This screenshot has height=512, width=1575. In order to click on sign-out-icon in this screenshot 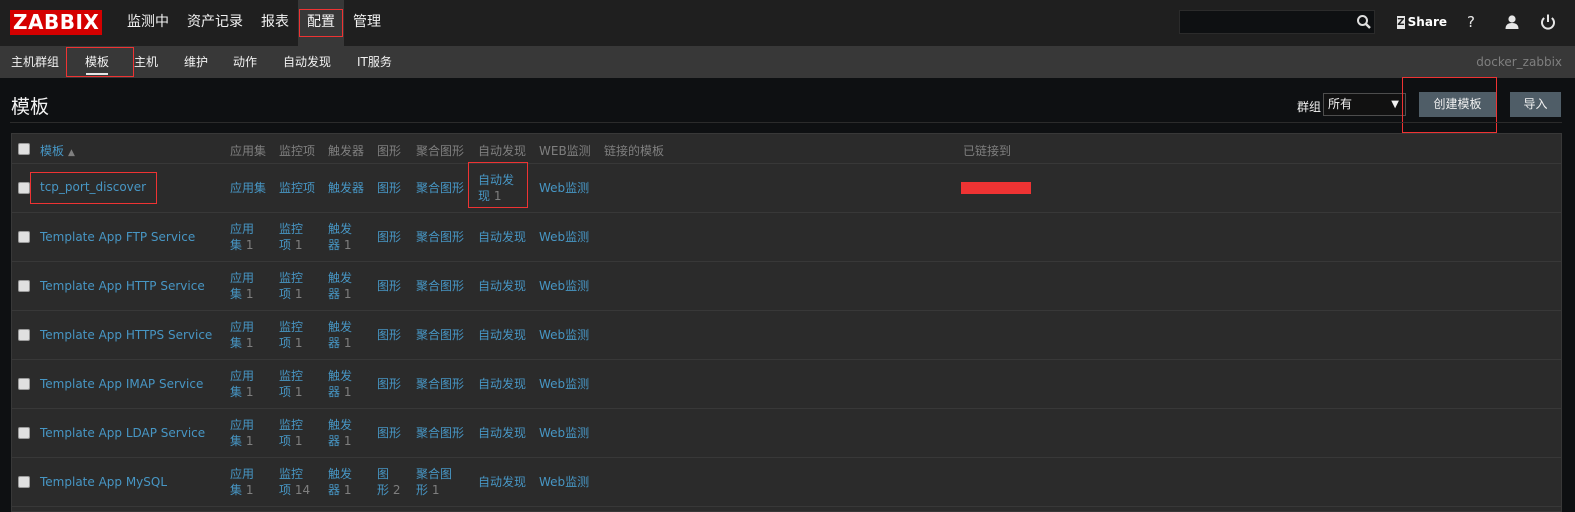, I will do `click(1548, 22)`.